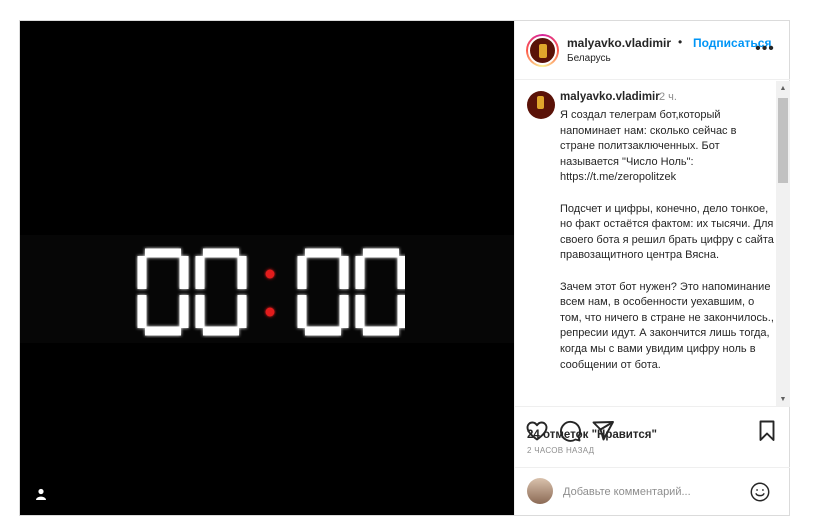 The height and width of the screenshot is (528, 840). I want to click on likes-count: 24 отметок "Нравится", so click(592, 435).